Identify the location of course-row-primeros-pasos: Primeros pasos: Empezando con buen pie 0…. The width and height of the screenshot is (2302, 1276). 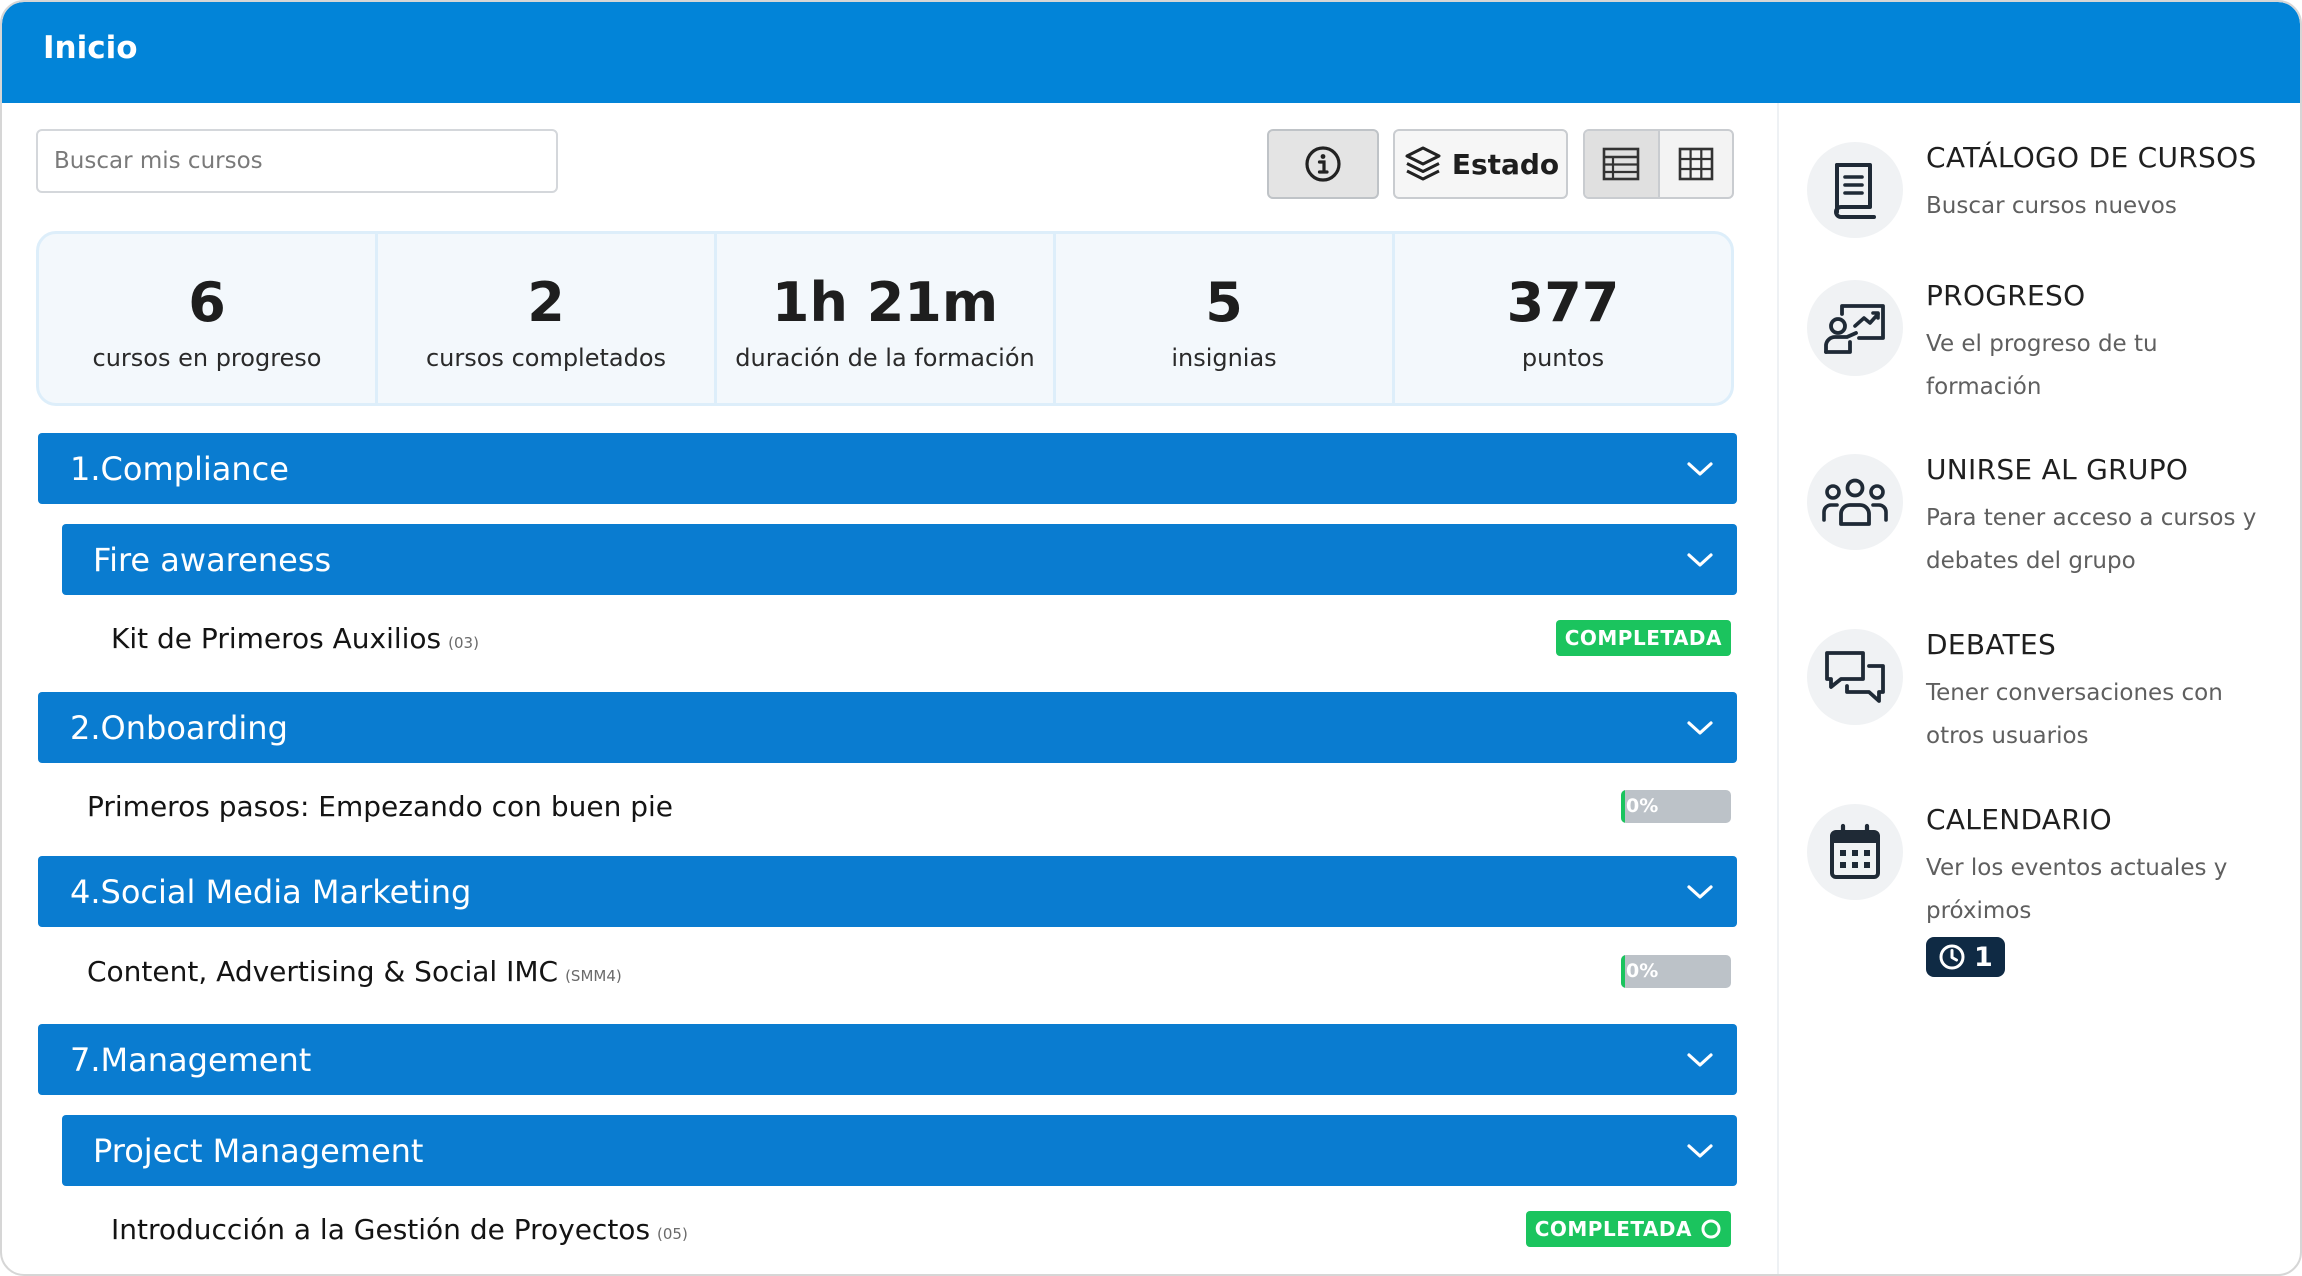
(909, 806).